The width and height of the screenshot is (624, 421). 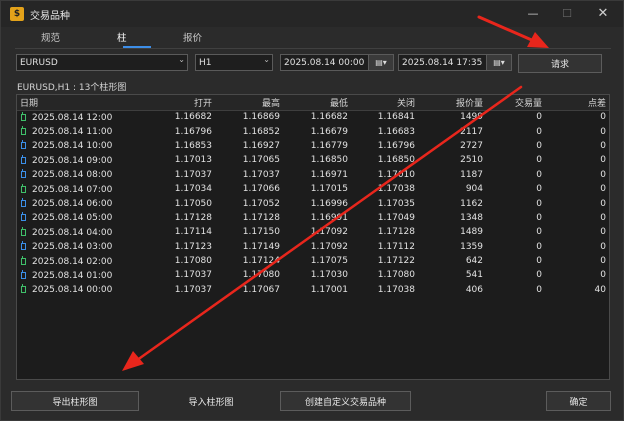 I want to click on date-from-input: 2025.08.14 00:00, so click(x=324, y=62).